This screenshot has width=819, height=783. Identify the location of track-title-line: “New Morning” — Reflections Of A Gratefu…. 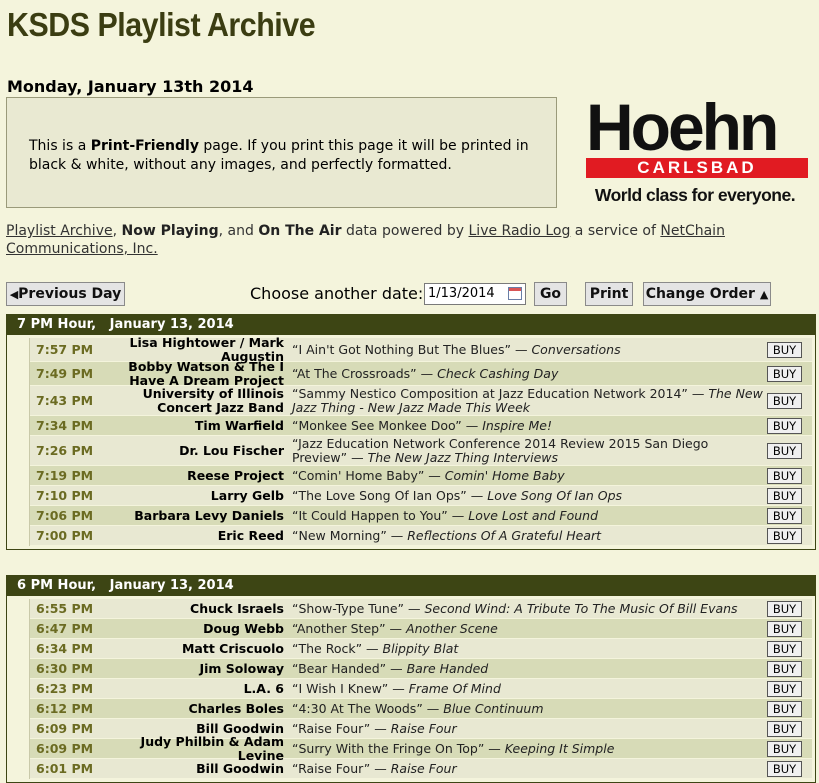
(527, 535).